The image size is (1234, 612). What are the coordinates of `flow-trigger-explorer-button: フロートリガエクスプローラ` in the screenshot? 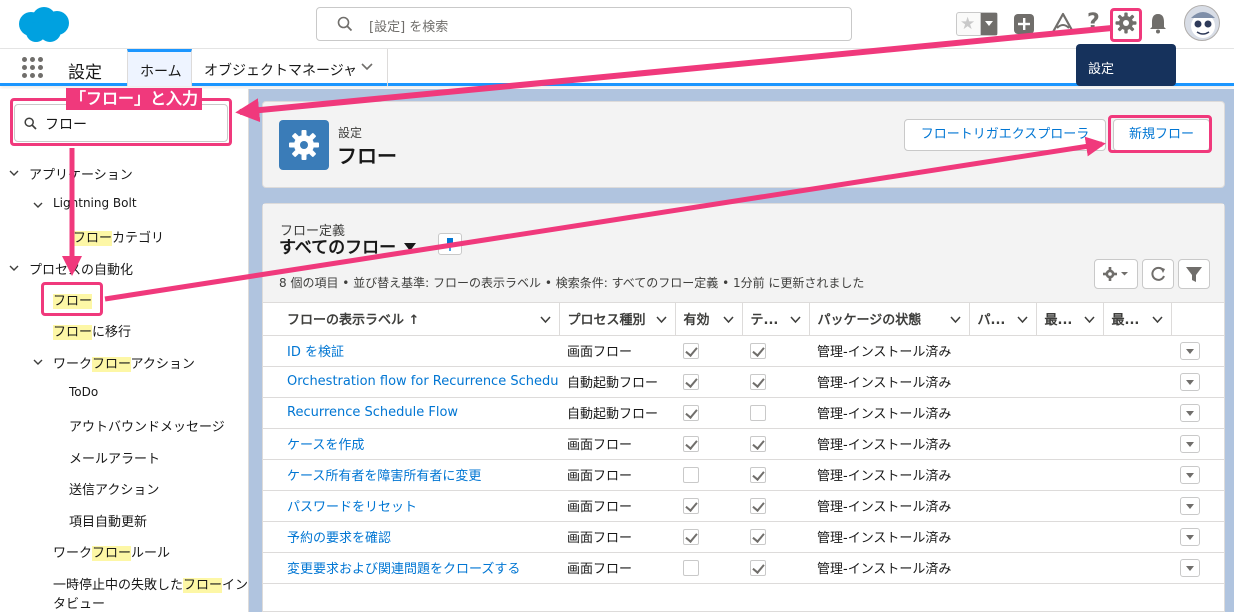 It's located at (1005, 135).